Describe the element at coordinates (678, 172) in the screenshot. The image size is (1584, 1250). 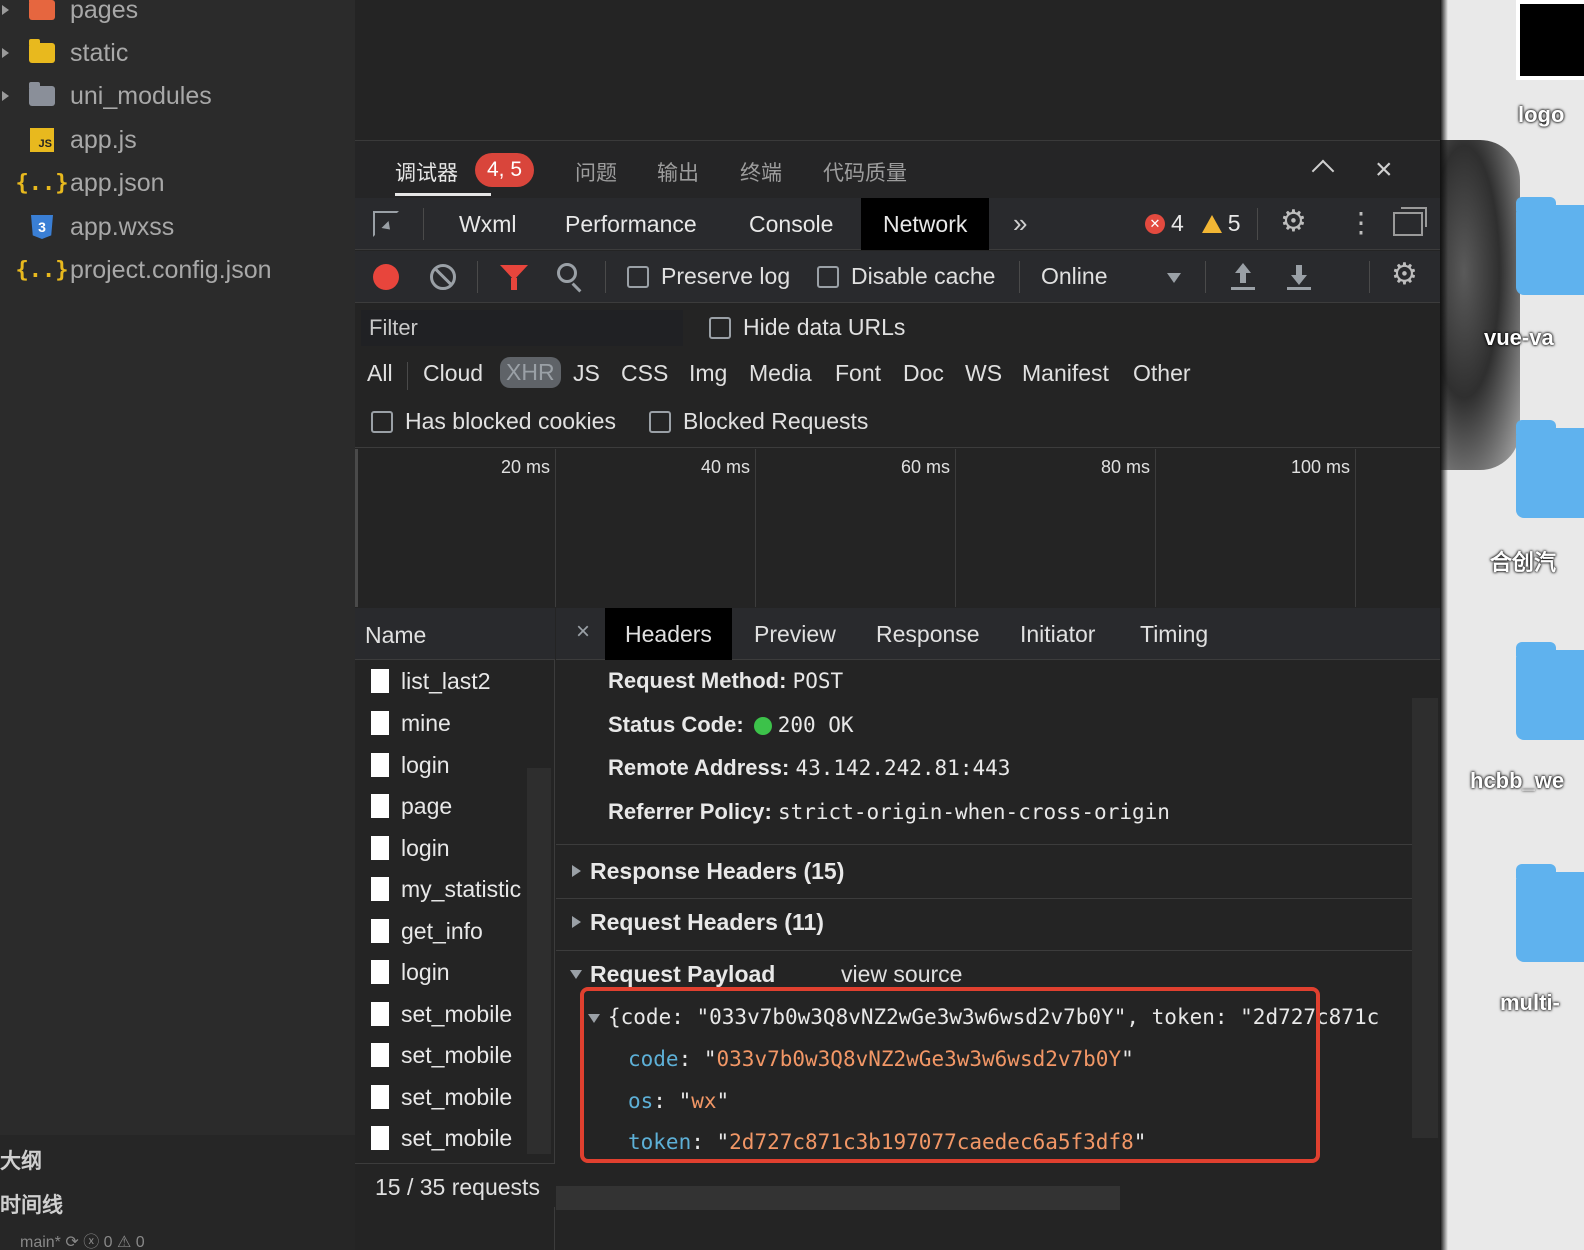
I see `tab-output: 输出` at that location.